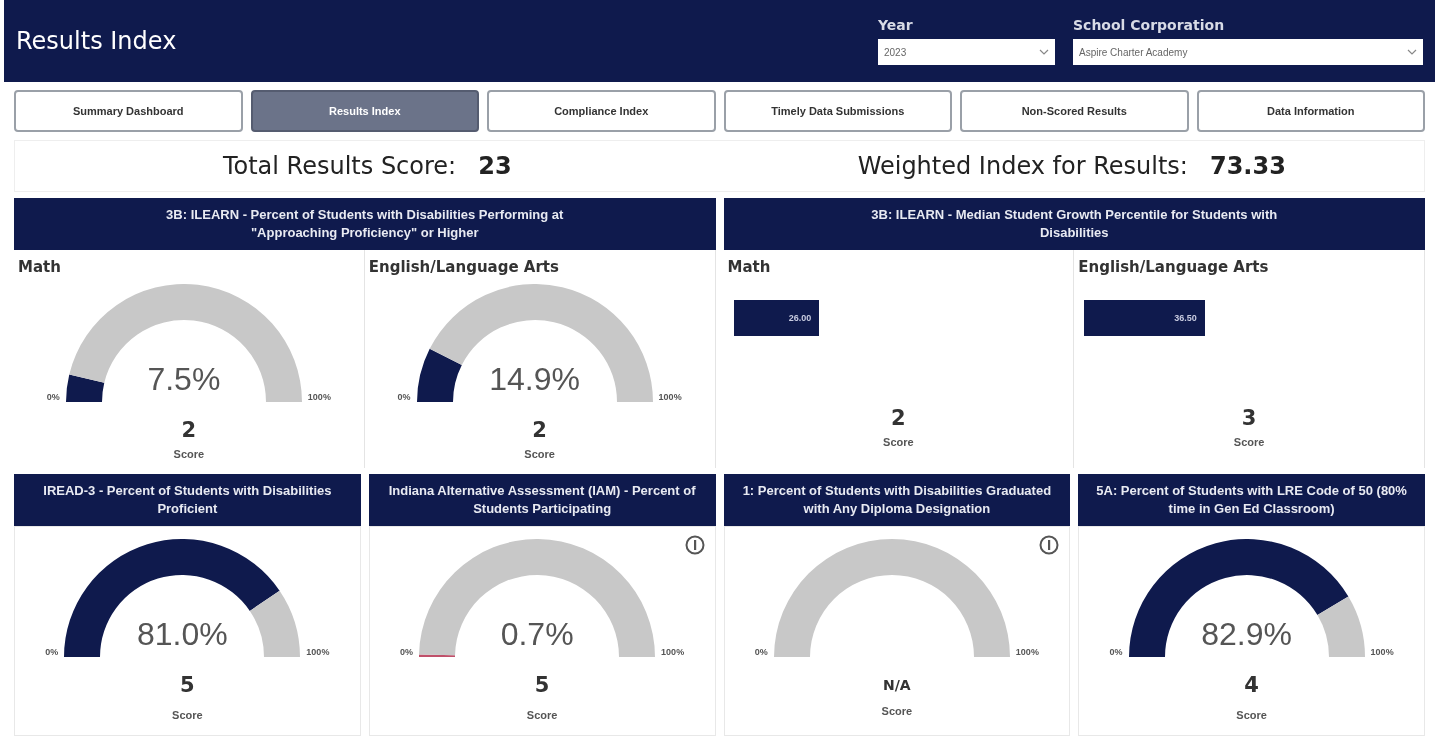  What do you see at coordinates (1251, 685) in the screenshot?
I see `score-value: 4` at bounding box center [1251, 685].